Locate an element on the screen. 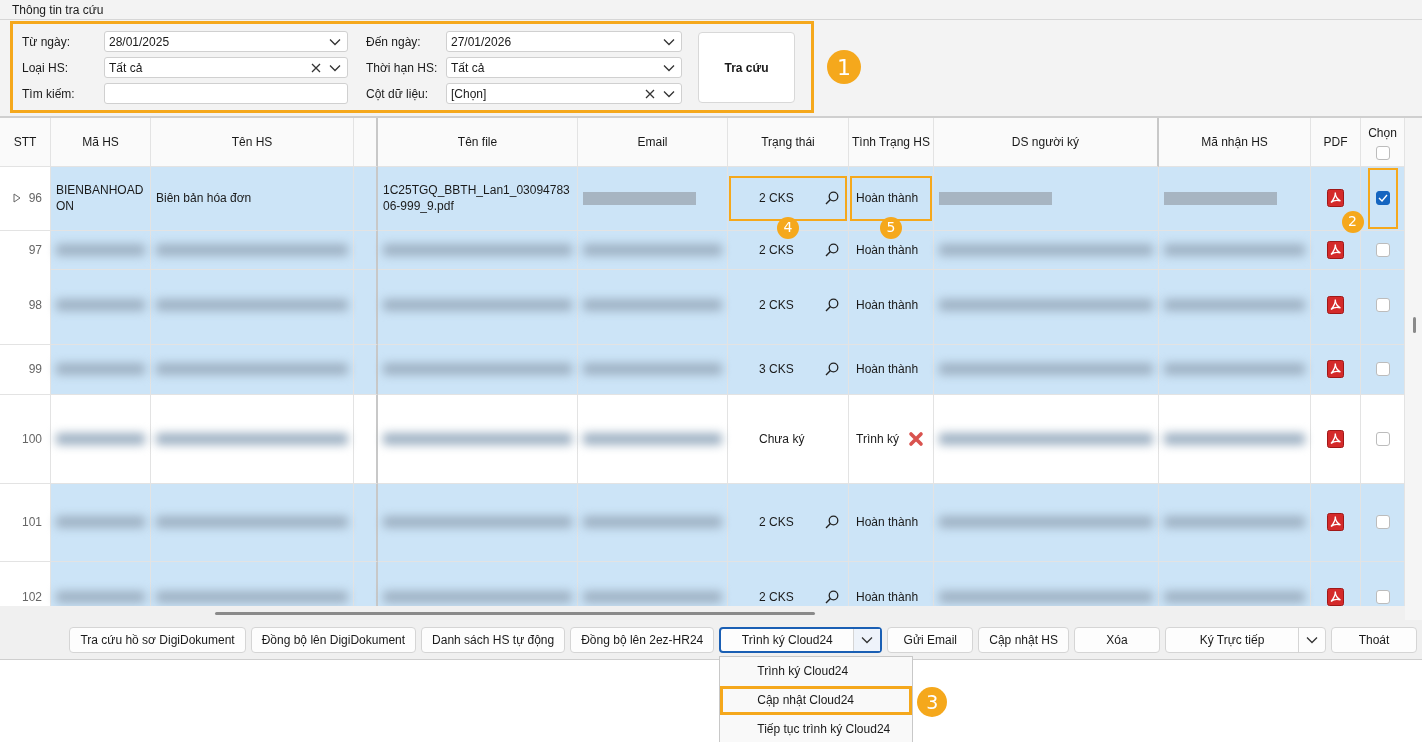 This screenshot has height=742, width=1422. search-button: Tra cứu is located at coordinates (746, 67).